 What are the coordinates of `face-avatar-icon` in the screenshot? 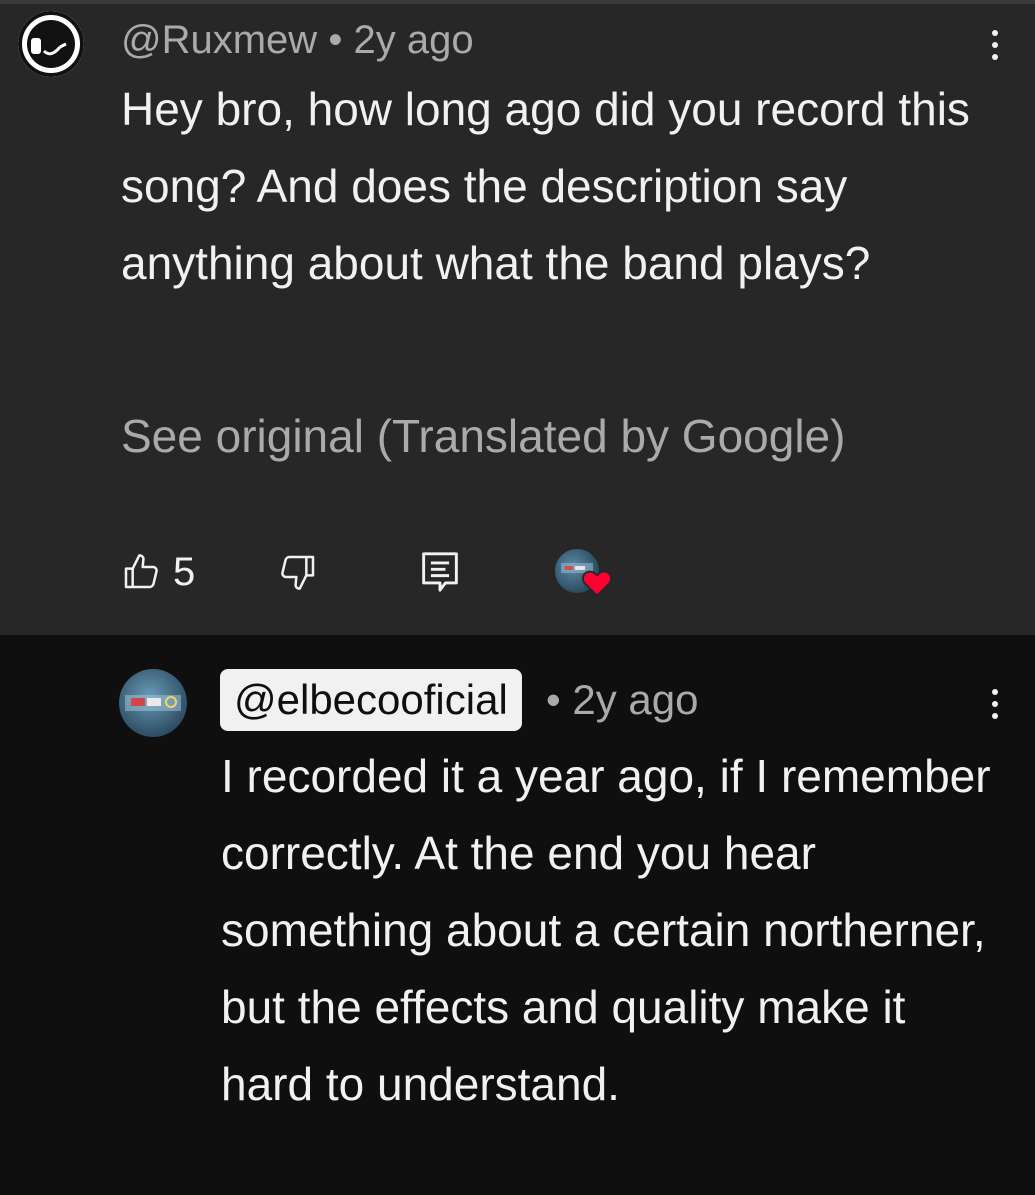 It's located at (51, 44).